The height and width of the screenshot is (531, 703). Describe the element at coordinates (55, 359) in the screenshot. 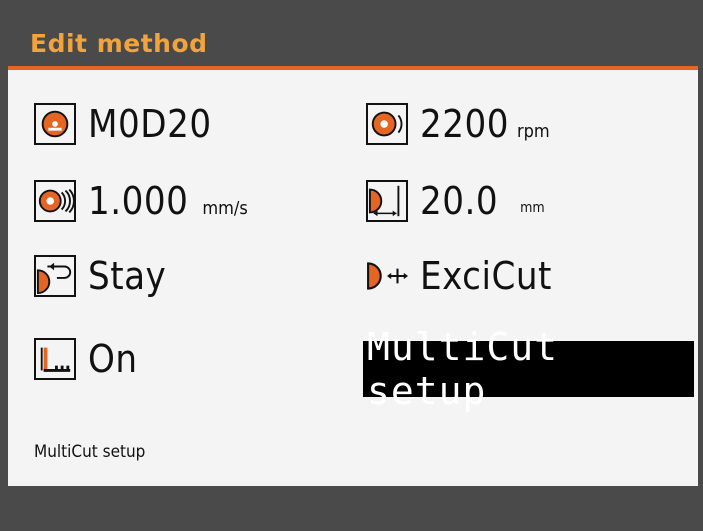

I see `multicut-icon` at that location.